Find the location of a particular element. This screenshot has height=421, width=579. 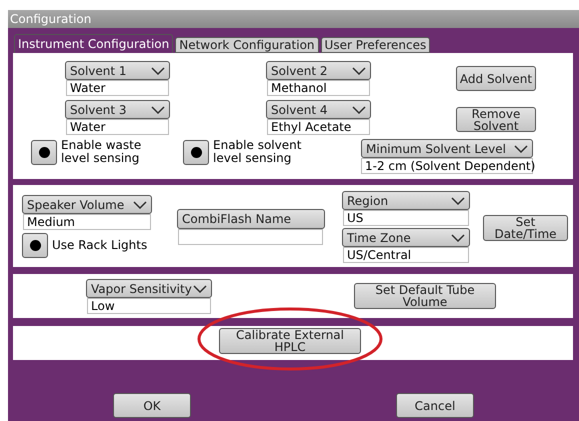

date-time-button: Set Date/Time is located at coordinates (525, 228).